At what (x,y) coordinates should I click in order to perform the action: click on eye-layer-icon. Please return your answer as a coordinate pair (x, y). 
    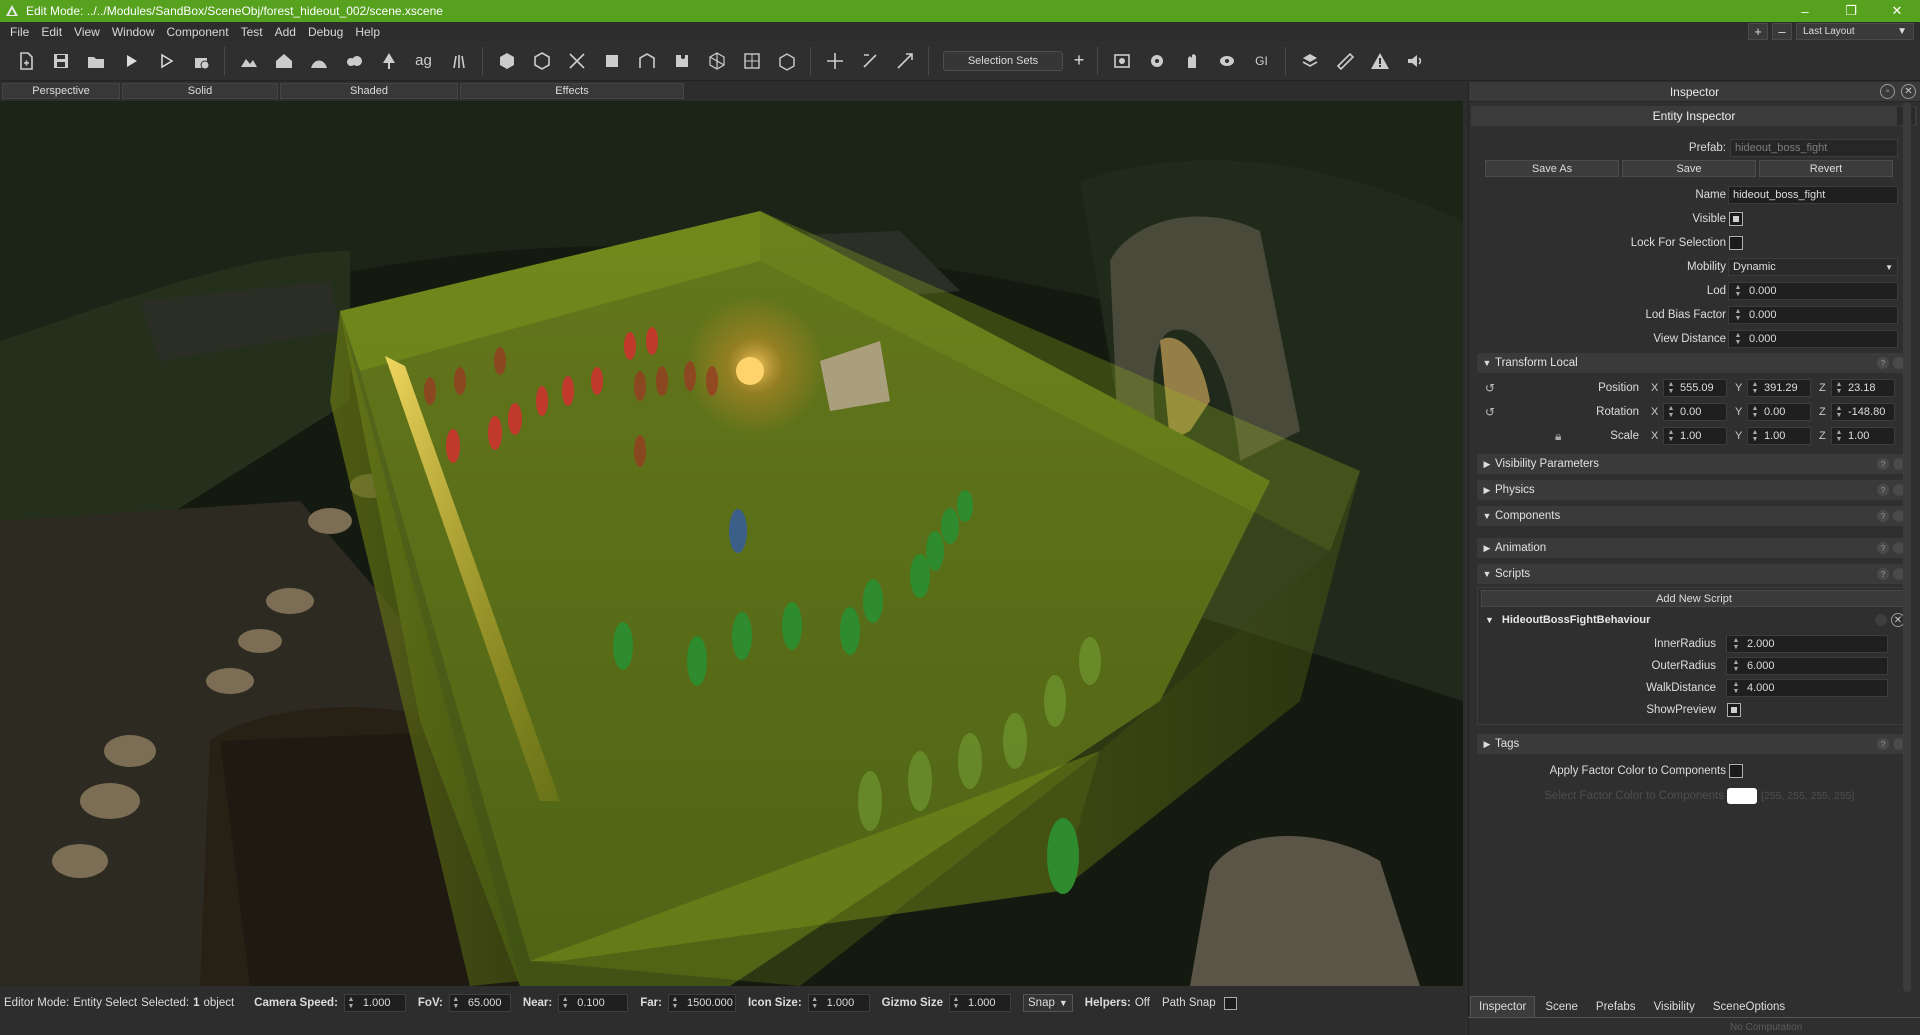
    Looking at the image, I should click on (1226, 61).